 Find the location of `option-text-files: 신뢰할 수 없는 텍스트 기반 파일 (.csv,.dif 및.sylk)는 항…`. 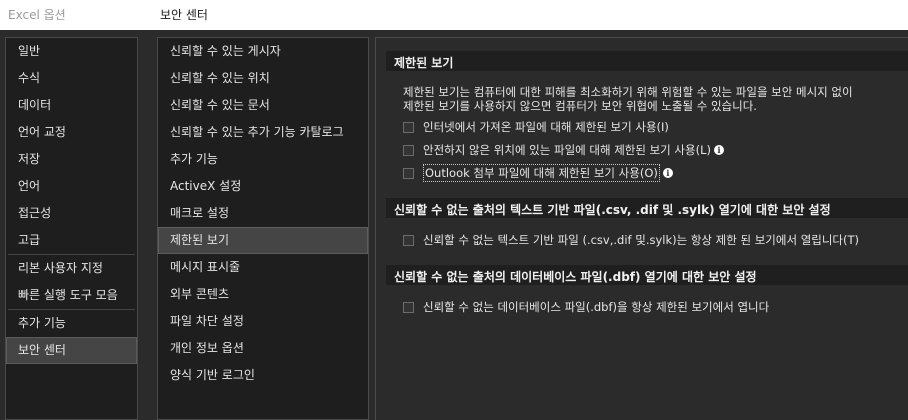

option-text-files: 신뢰할 수 없는 텍스트 기반 파일 (.csv,.dif 및.sylk)는 항… is located at coordinates (631, 240).